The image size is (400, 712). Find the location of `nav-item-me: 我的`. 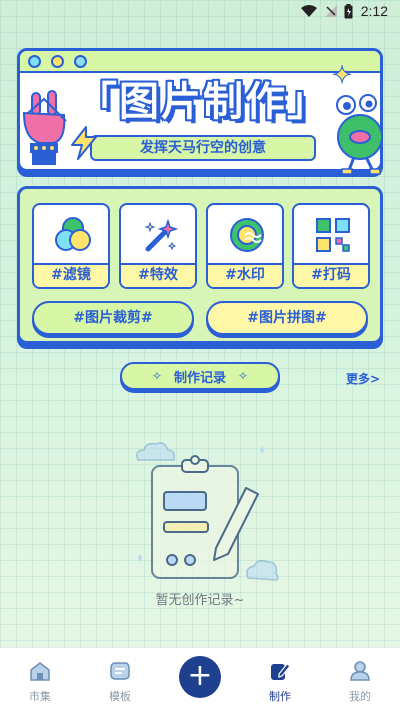

nav-item-me: 我的 is located at coordinates (360, 682).